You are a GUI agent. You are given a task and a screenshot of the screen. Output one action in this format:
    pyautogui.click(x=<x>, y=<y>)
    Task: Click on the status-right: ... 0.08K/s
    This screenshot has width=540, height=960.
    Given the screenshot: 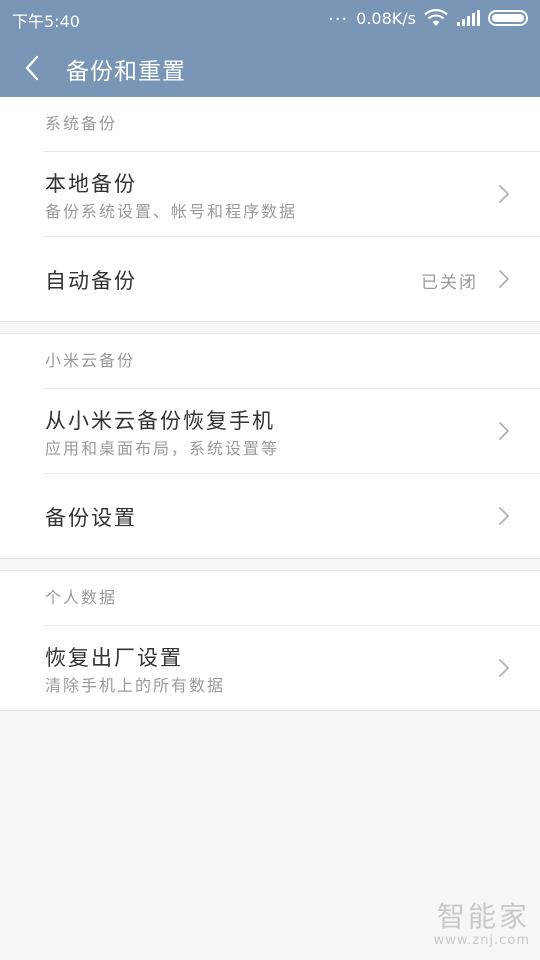 What is the action you would take?
    pyautogui.click(x=428, y=16)
    